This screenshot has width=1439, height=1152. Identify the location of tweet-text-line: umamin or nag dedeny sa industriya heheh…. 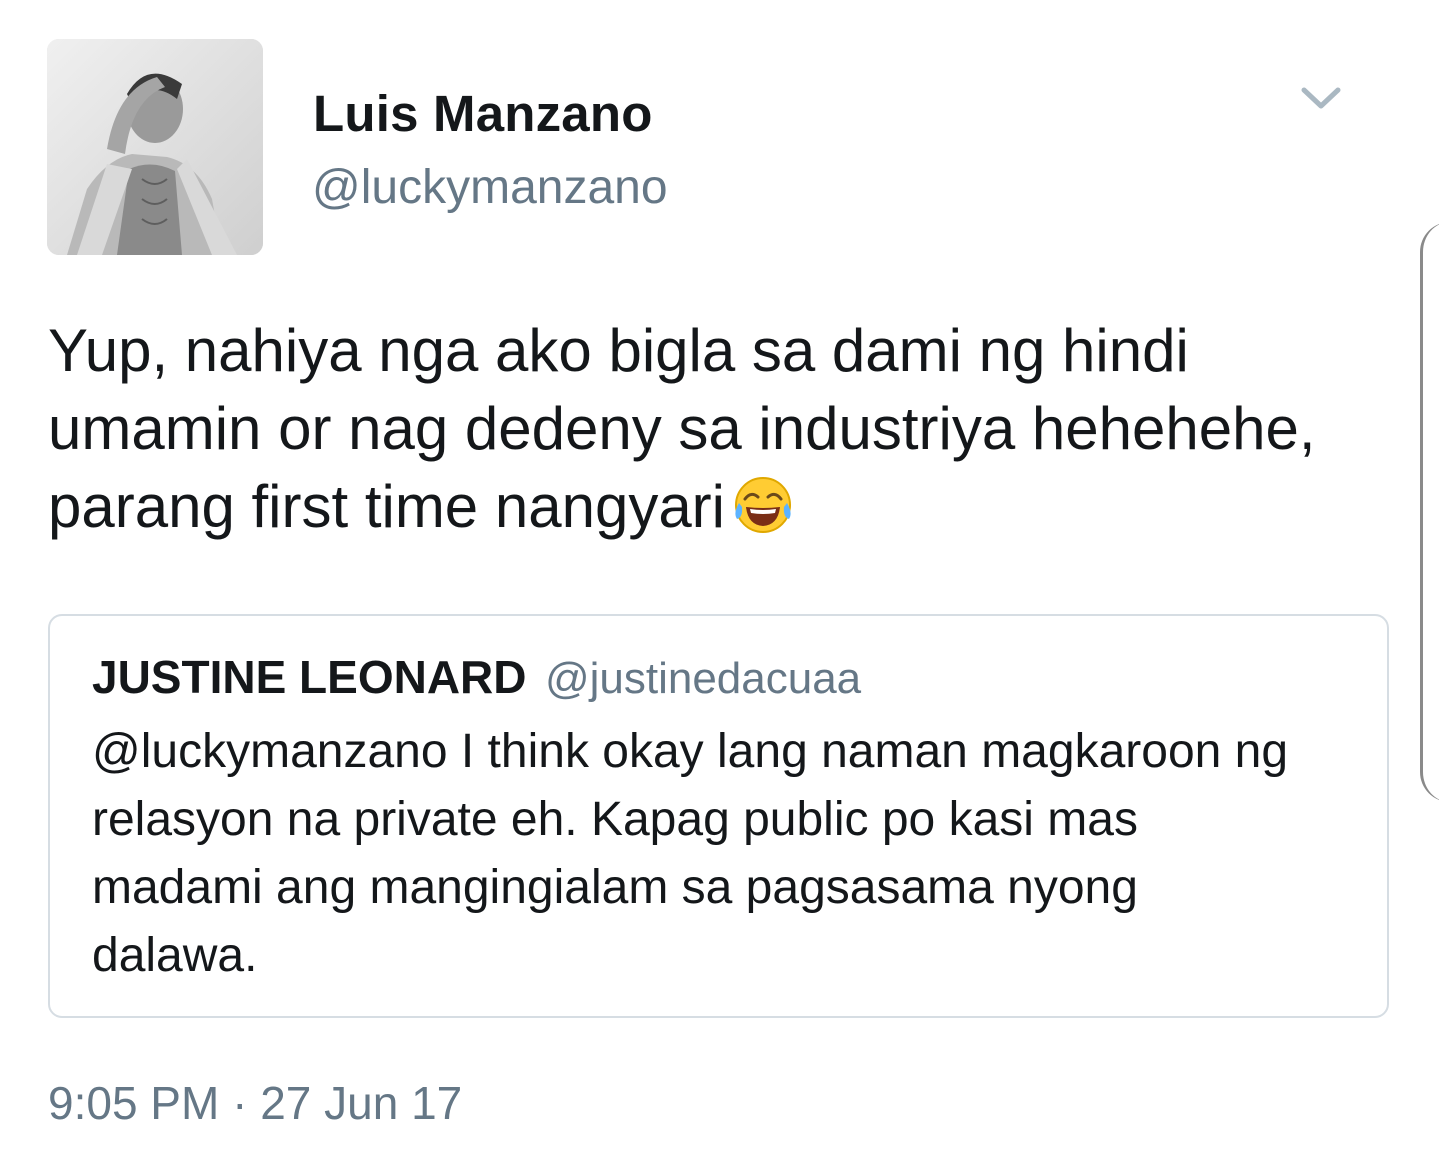
(682, 428).